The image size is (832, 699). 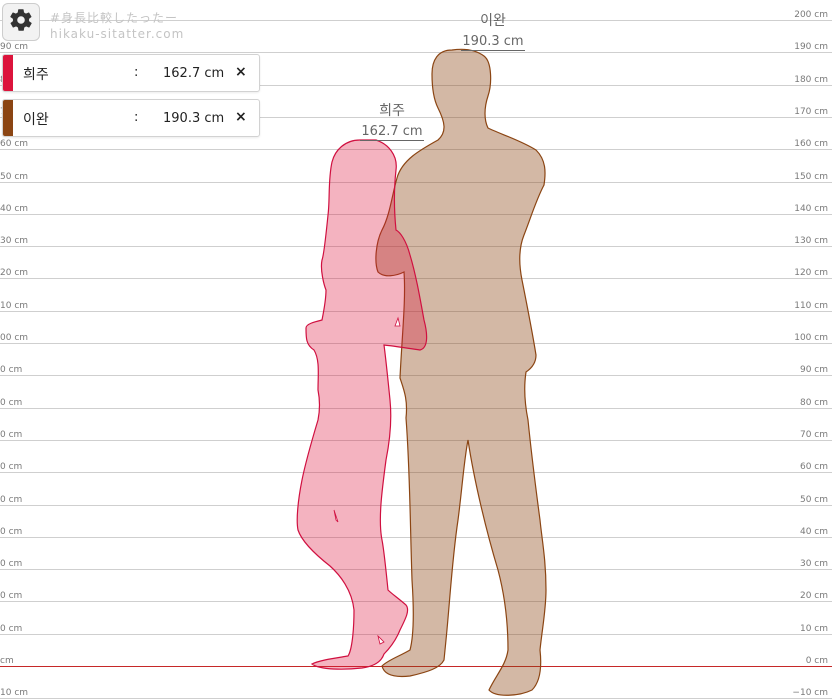 I want to click on person-name: 이완, so click(x=36, y=120).